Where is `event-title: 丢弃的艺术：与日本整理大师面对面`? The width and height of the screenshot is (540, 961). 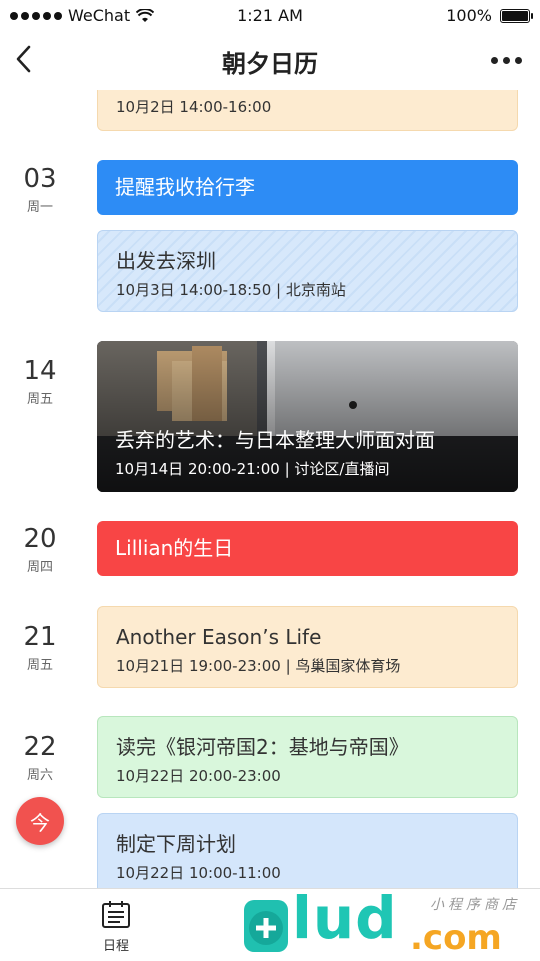 event-title: 丢弃的艺术：与日本整理大师面对面 is located at coordinates (275, 440).